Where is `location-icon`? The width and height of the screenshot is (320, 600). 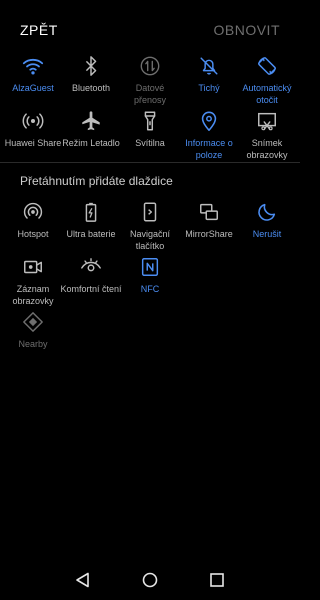 location-icon is located at coordinates (209, 121).